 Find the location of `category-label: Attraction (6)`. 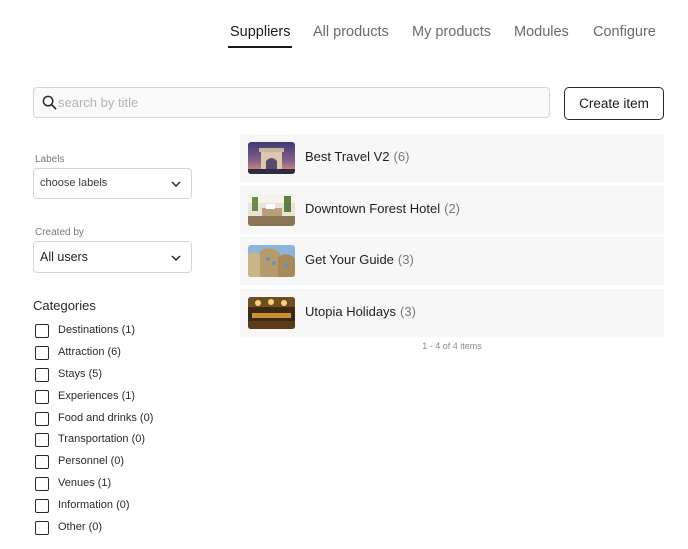

category-label: Attraction (6) is located at coordinates (89, 352).